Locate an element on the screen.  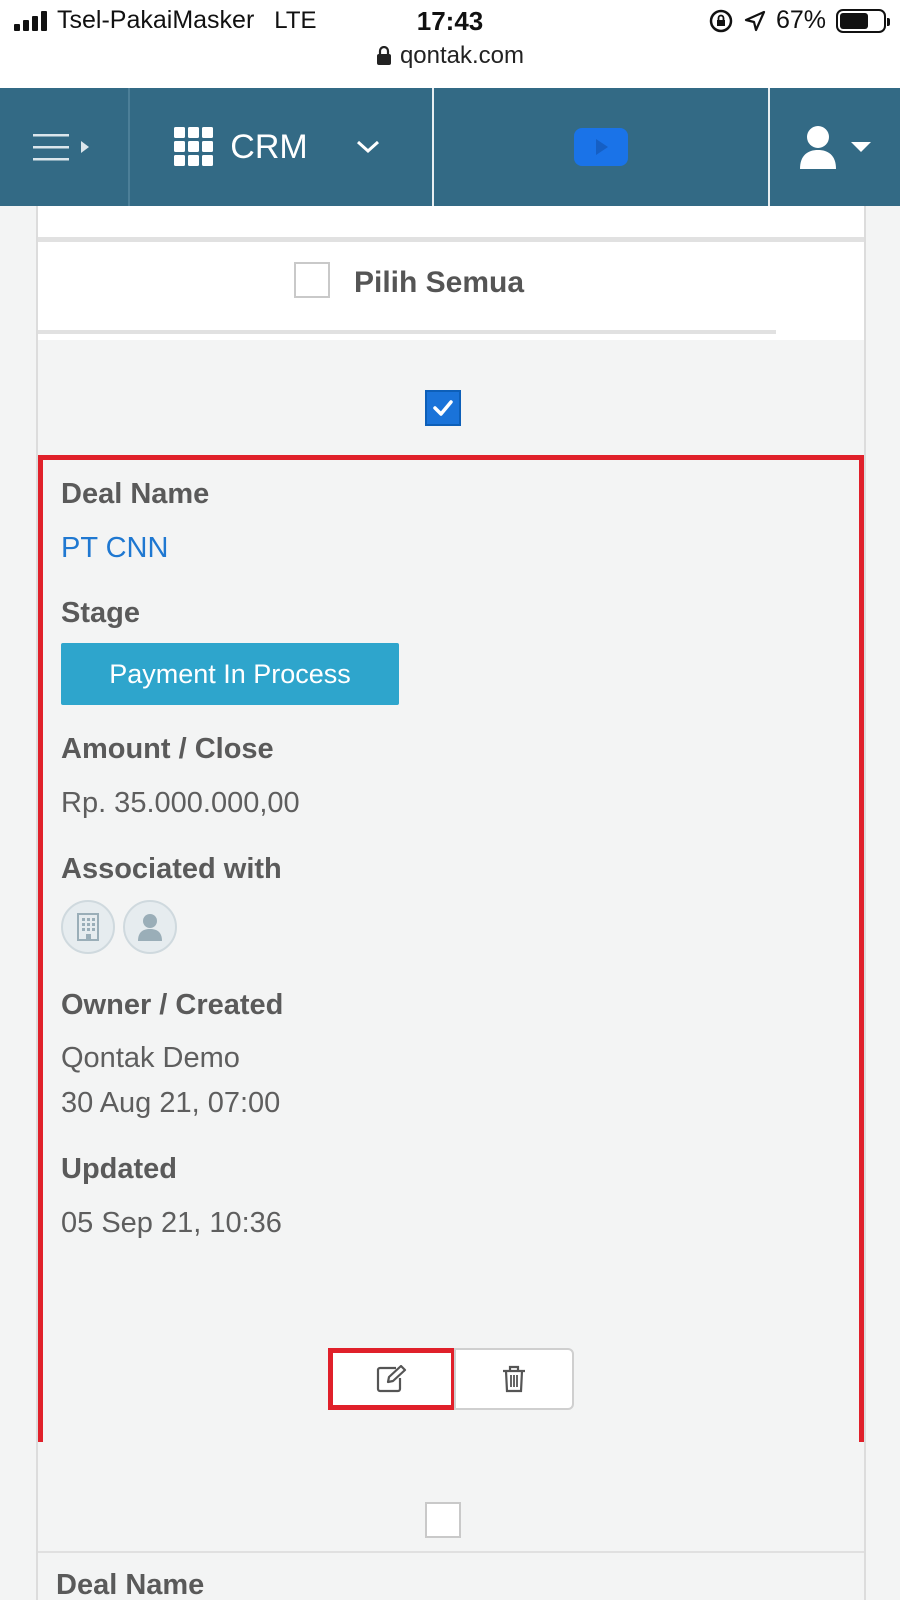
grid-apps-icon is located at coordinates (194, 146).